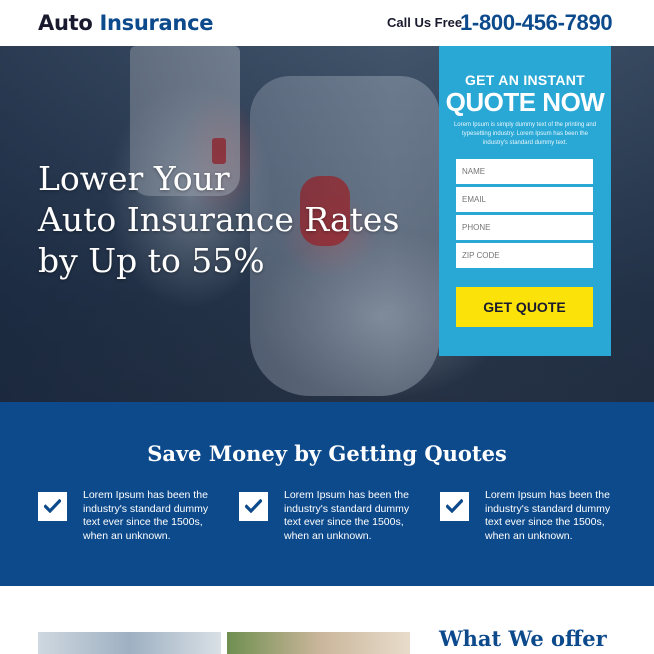 The width and height of the screenshot is (654, 654). Describe the element at coordinates (524, 255) in the screenshot. I see `zip-code-field` at that location.